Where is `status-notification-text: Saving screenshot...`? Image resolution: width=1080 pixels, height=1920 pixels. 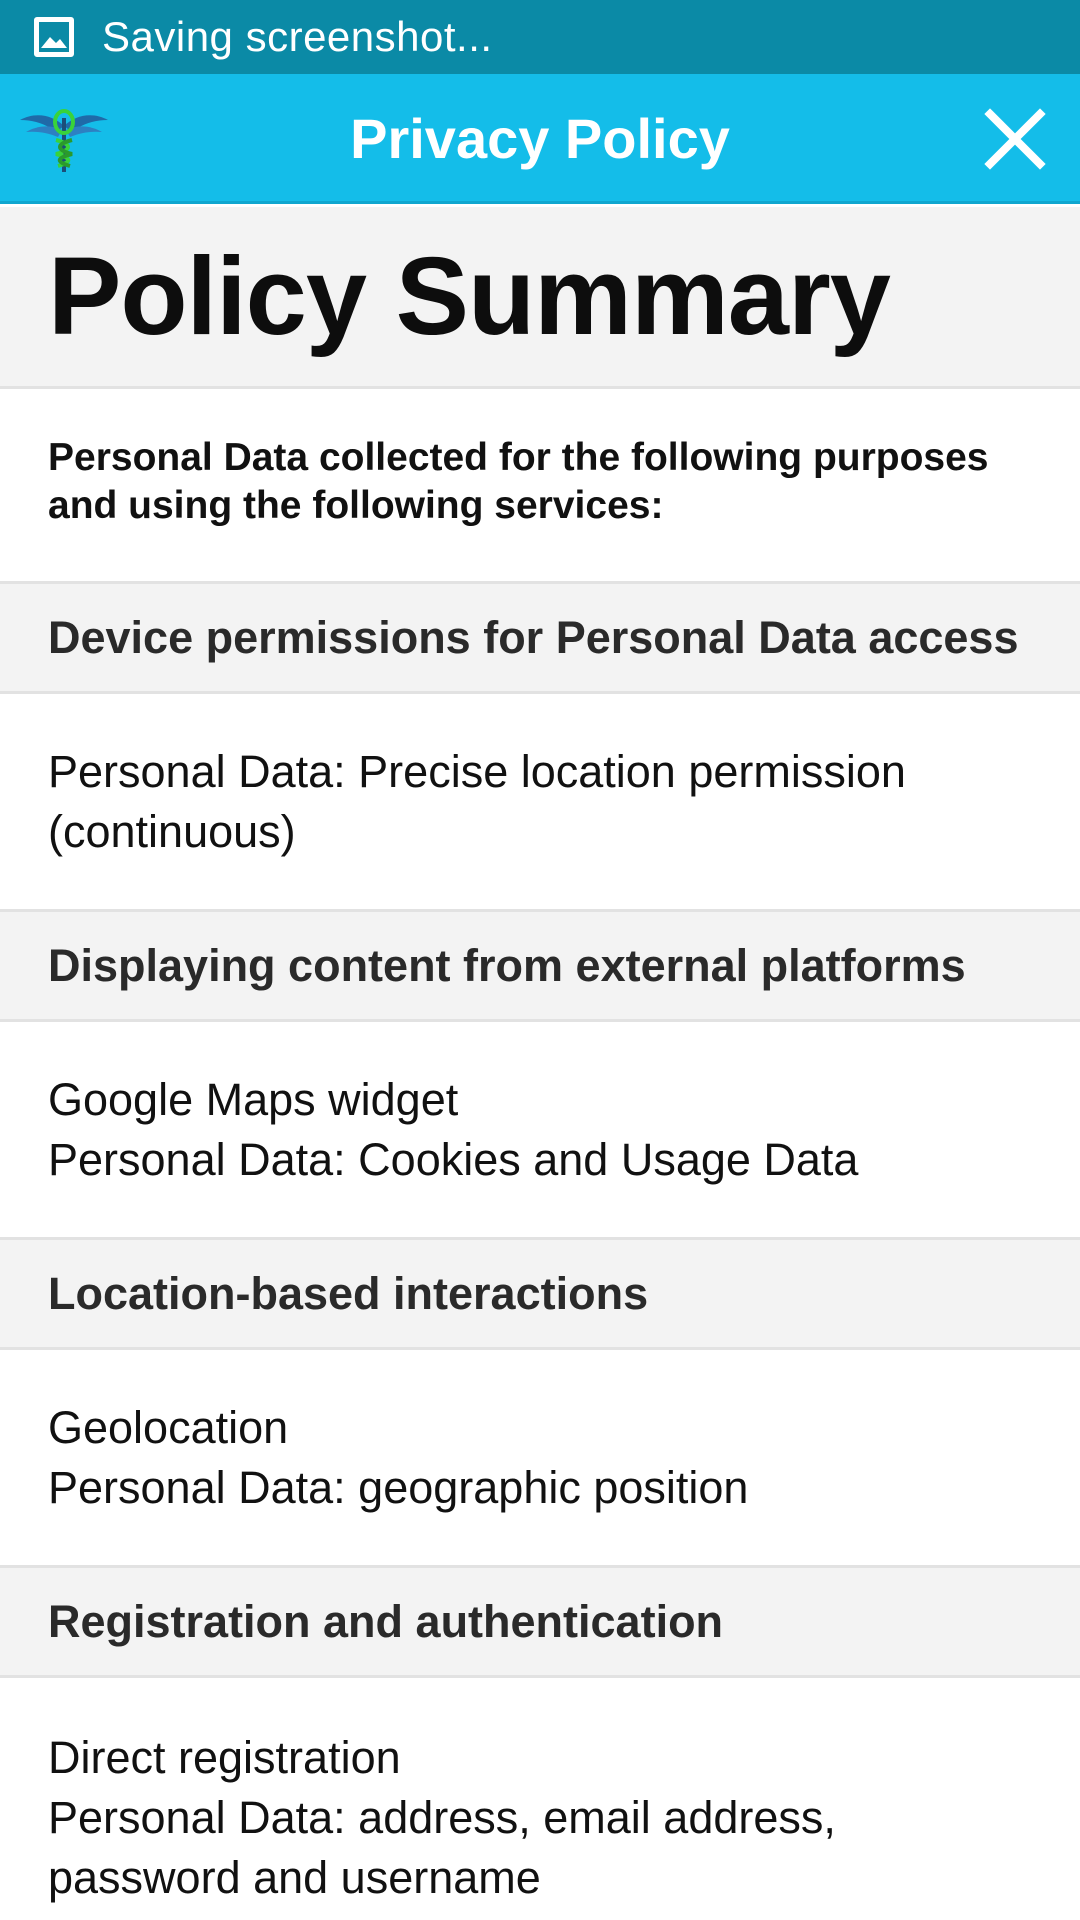
status-notification-text: Saving screenshot... is located at coordinates (297, 36).